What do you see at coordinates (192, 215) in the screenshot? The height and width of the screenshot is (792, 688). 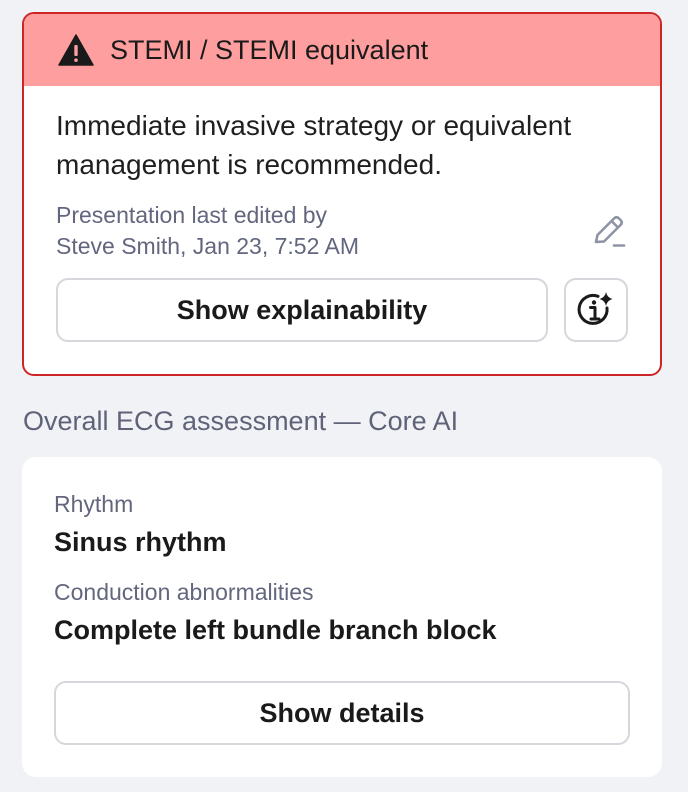 I see `last-edited-label: Presentation last edited by` at bounding box center [192, 215].